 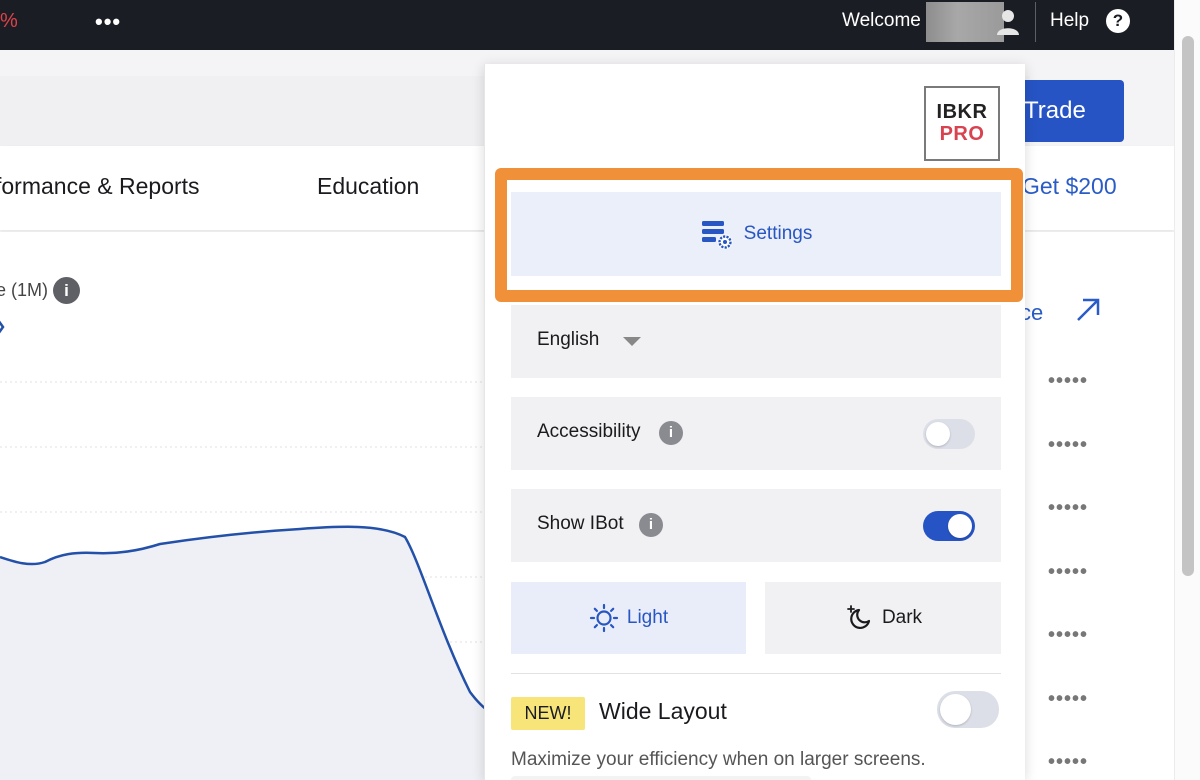 I want to click on chart-title: e (1M), so click(x=24, y=290).